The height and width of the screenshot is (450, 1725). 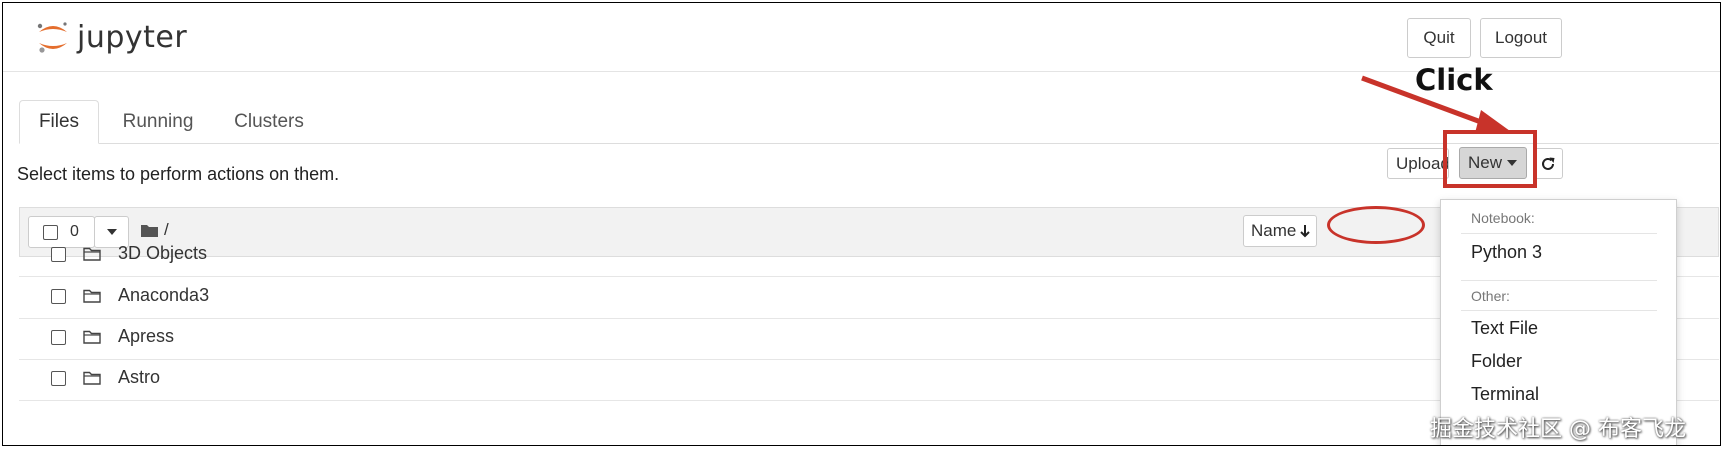 I want to click on refresh-icon, so click(x=1548, y=163).